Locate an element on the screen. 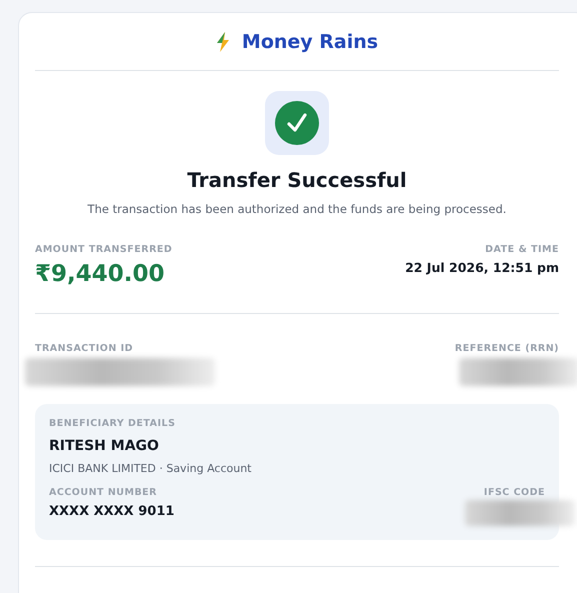  amount-label: AMOUNT TRANSFERRED is located at coordinates (103, 249).